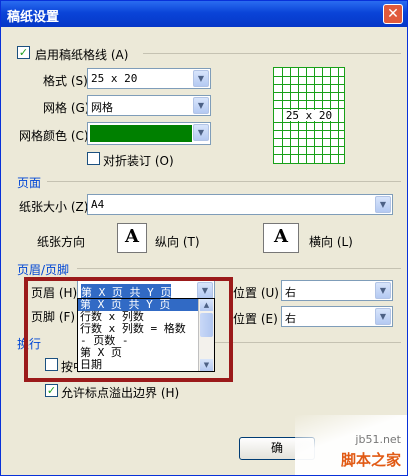 The width and height of the screenshot is (408, 476). What do you see at coordinates (206, 325) in the screenshot?
I see `scroll-thumb` at bounding box center [206, 325].